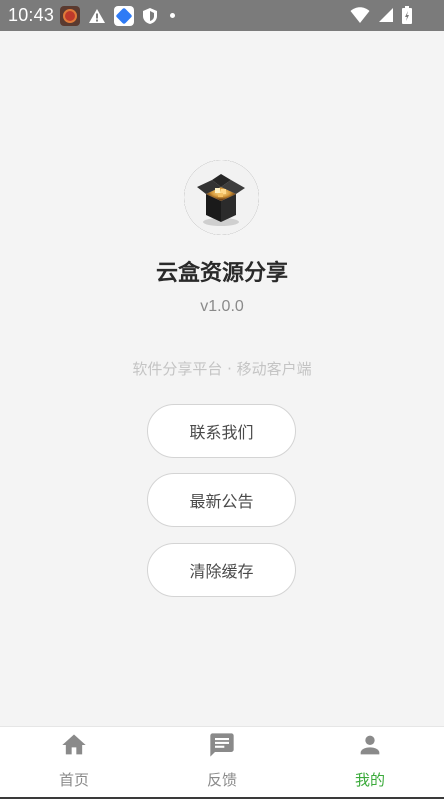 This screenshot has height=799, width=444. Describe the element at coordinates (370, 762) in the screenshot. I see `nav-item-mine: 我的` at that location.